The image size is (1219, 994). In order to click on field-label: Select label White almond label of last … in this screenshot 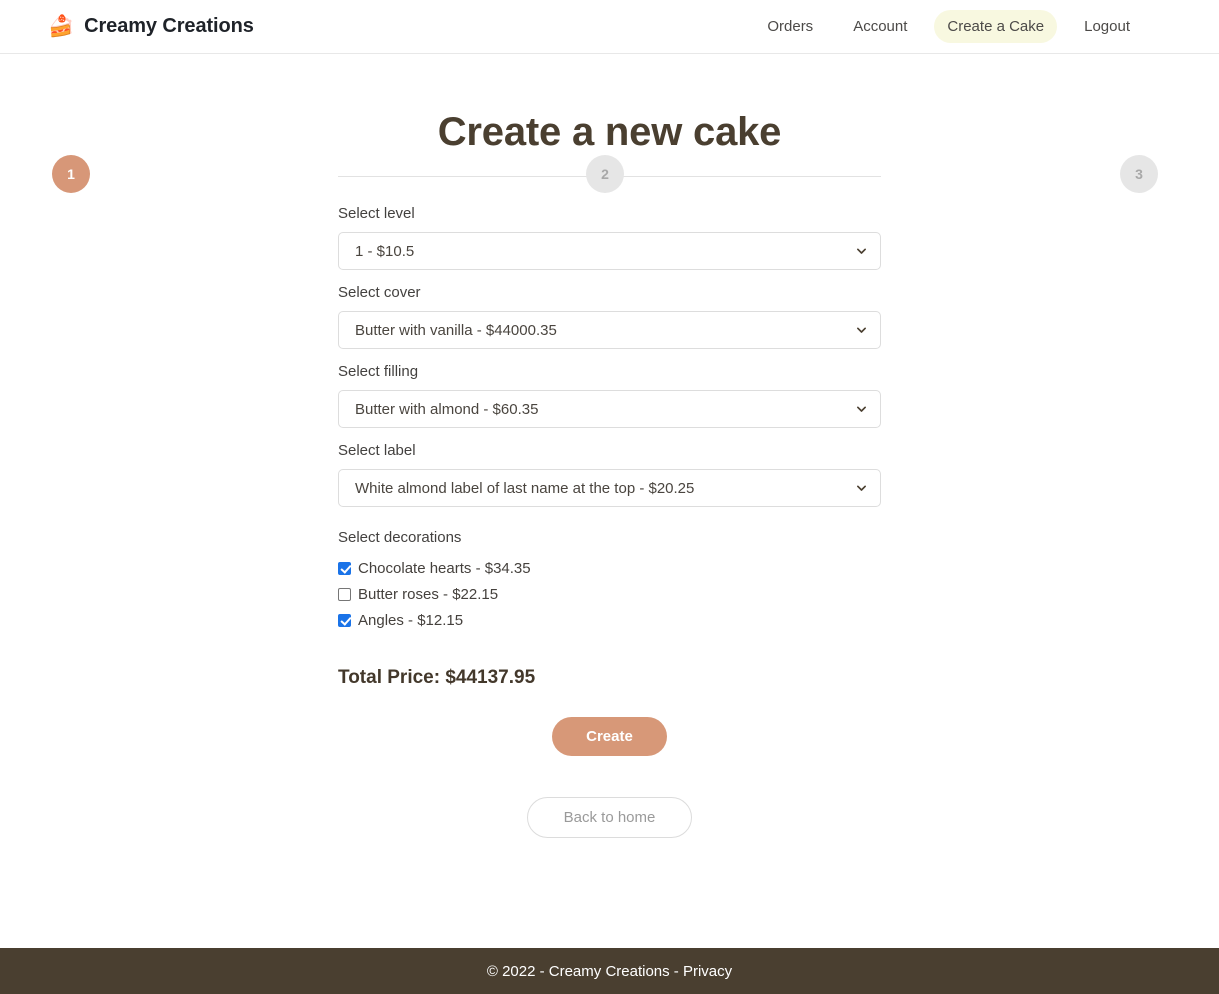, I will do `click(609, 474)`.